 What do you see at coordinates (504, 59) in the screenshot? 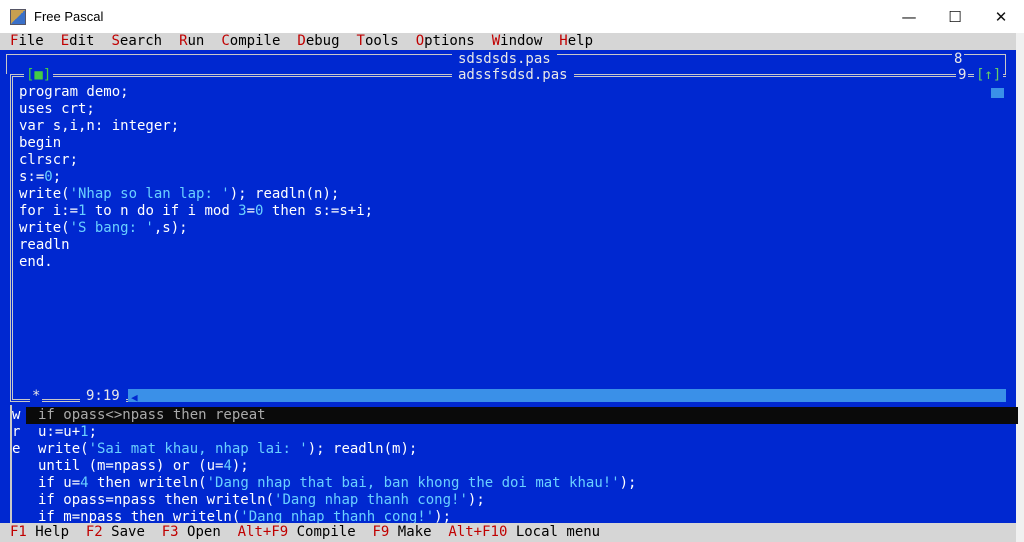
I see `back-window-title: sdsdsds.pas` at bounding box center [504, 59].